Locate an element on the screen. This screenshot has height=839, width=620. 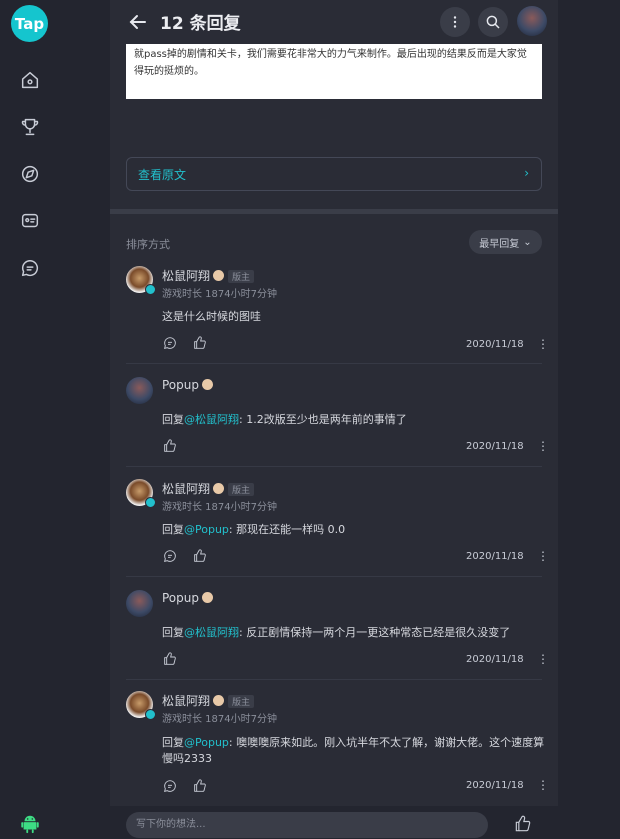
page-title: 12 条回复 is located at coordinates (200, 24).